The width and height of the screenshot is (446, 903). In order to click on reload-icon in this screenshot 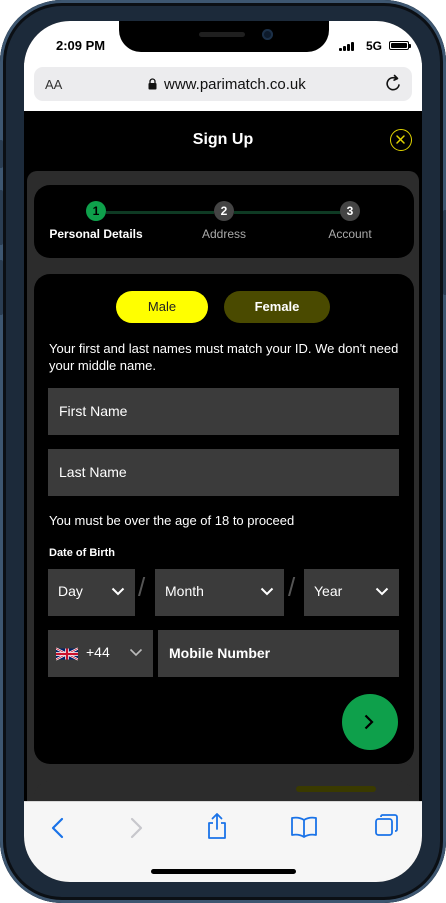, I will do `click(393, 84)`.